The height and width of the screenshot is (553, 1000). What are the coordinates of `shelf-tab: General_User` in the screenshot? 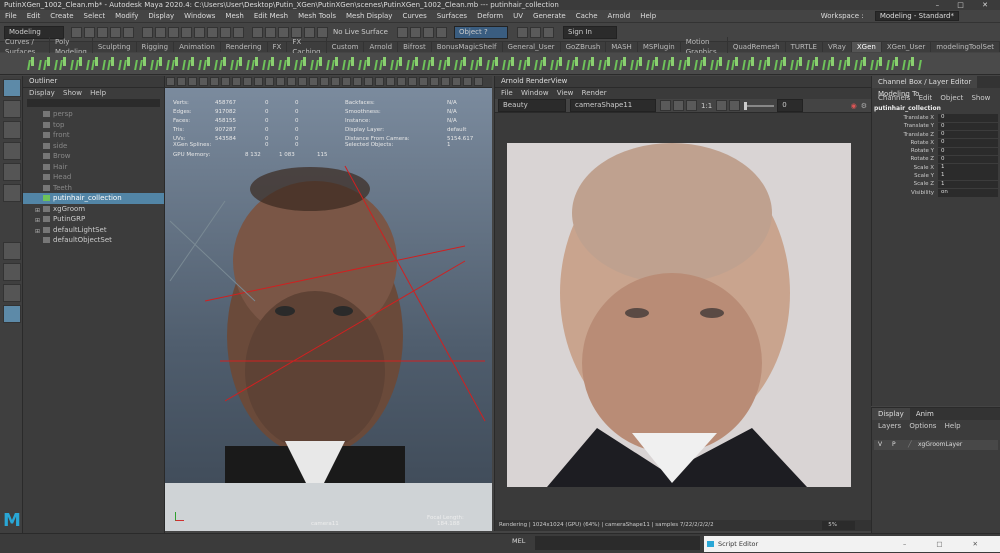 It's located at (532, 47).